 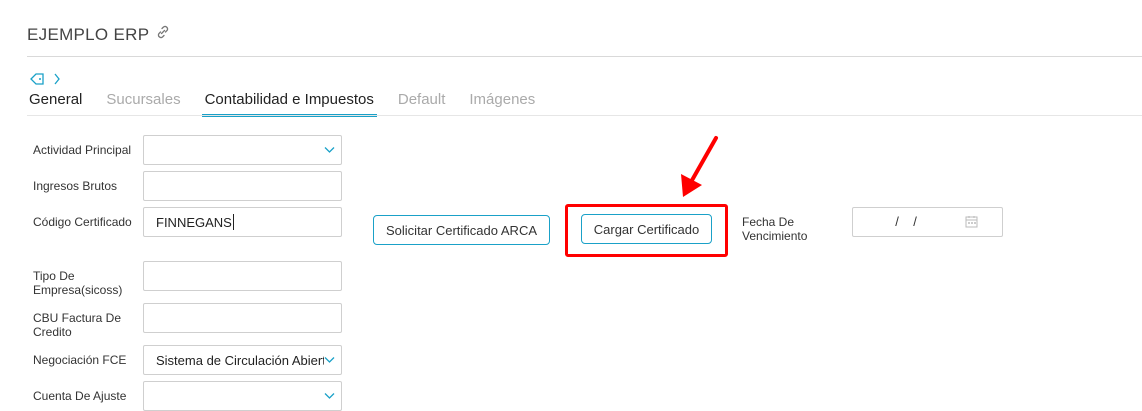 What do you see at coordinates (242, 396) in the screenshot?
I see `cuenta-ajuste-select` at bounding box center [242, 396].